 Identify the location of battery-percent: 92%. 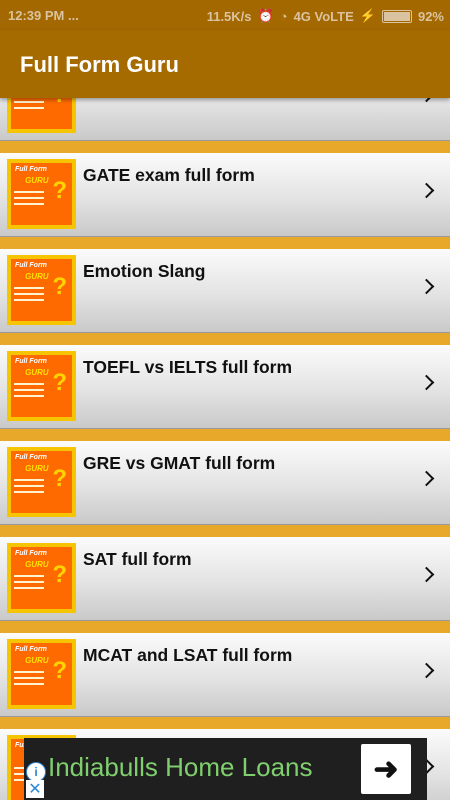
(430, 16).